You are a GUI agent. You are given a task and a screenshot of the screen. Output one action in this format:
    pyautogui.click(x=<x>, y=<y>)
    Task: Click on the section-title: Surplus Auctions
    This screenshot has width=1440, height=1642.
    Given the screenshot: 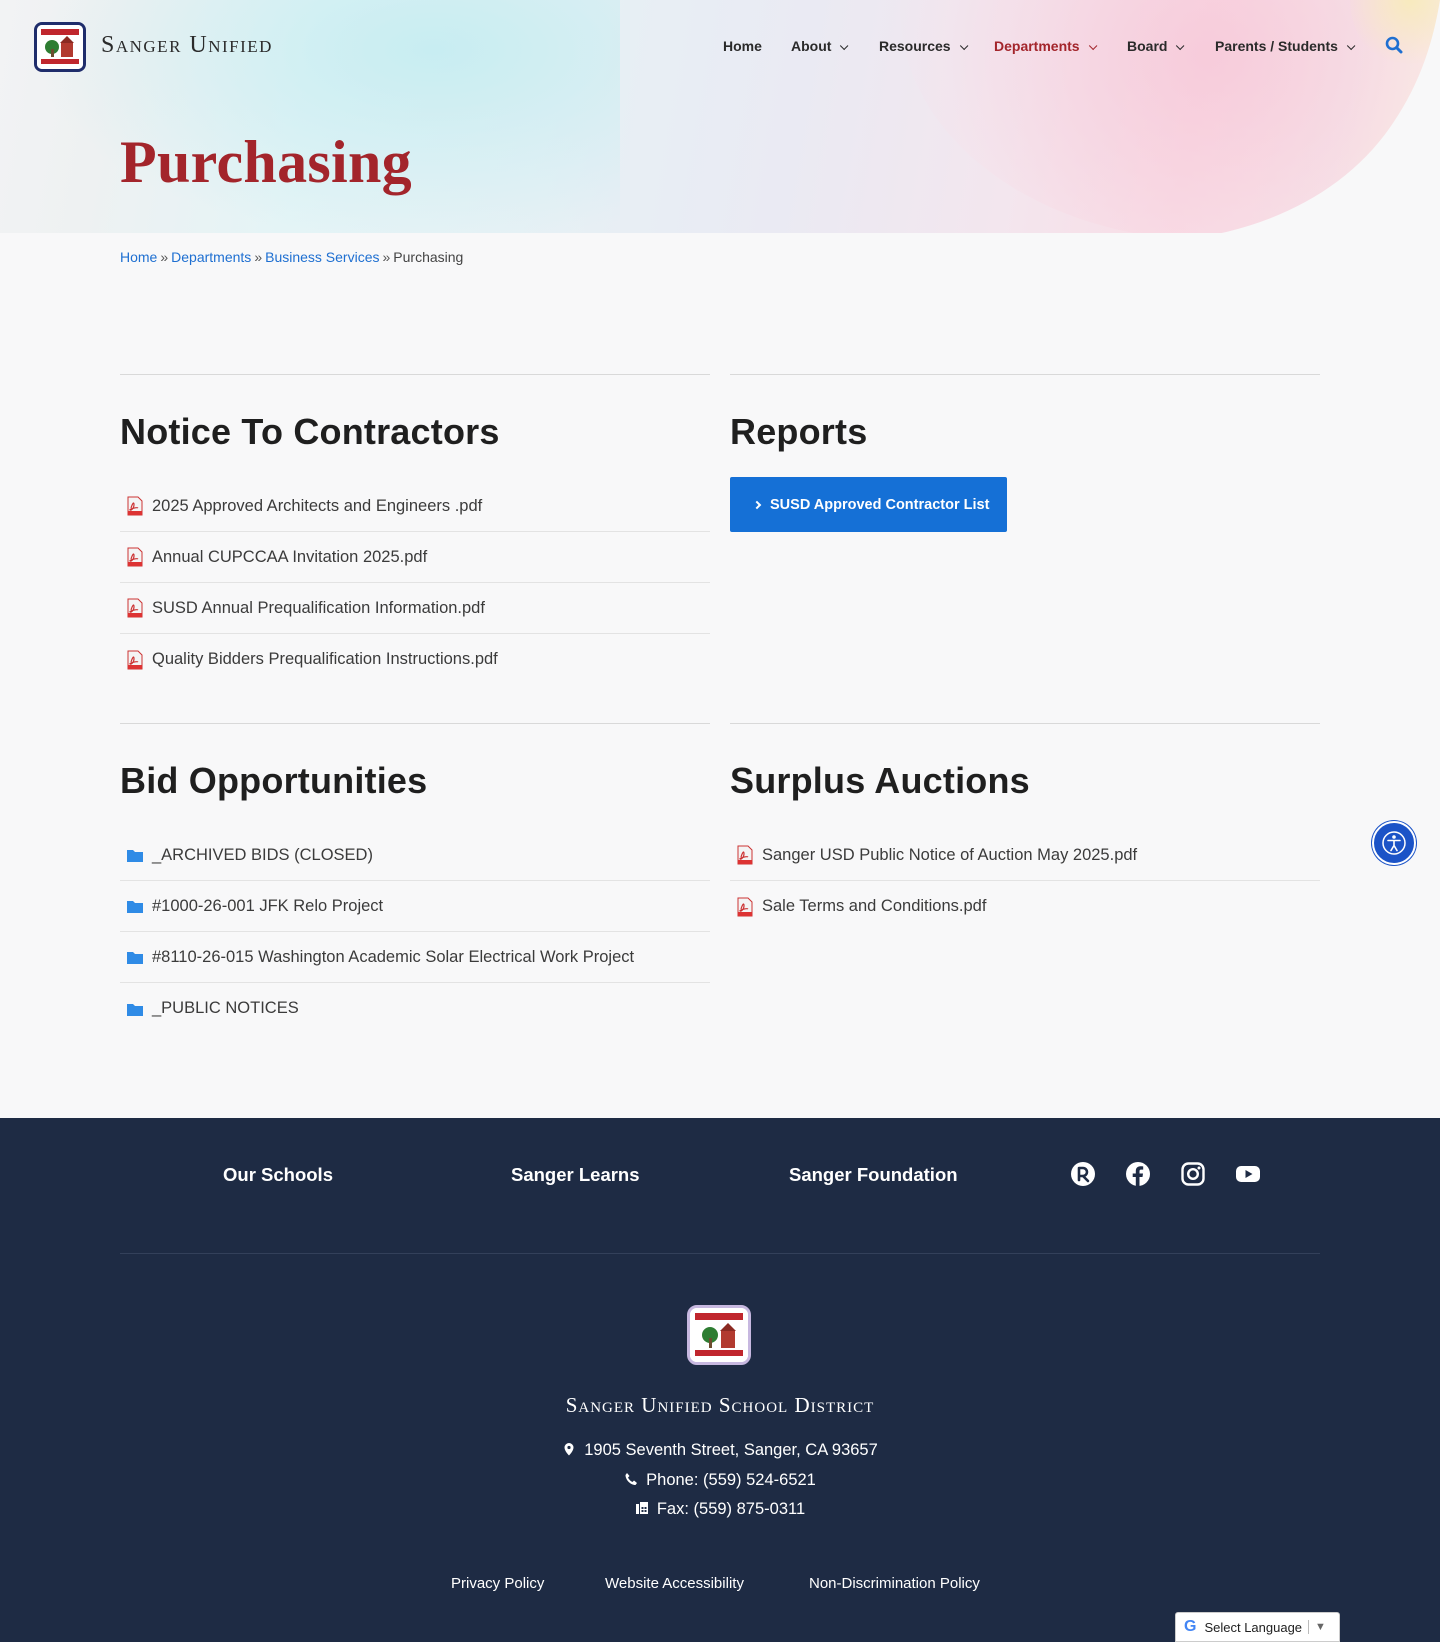 What is the action you would take?
    pyautogui.click(x=880, y=780)
    